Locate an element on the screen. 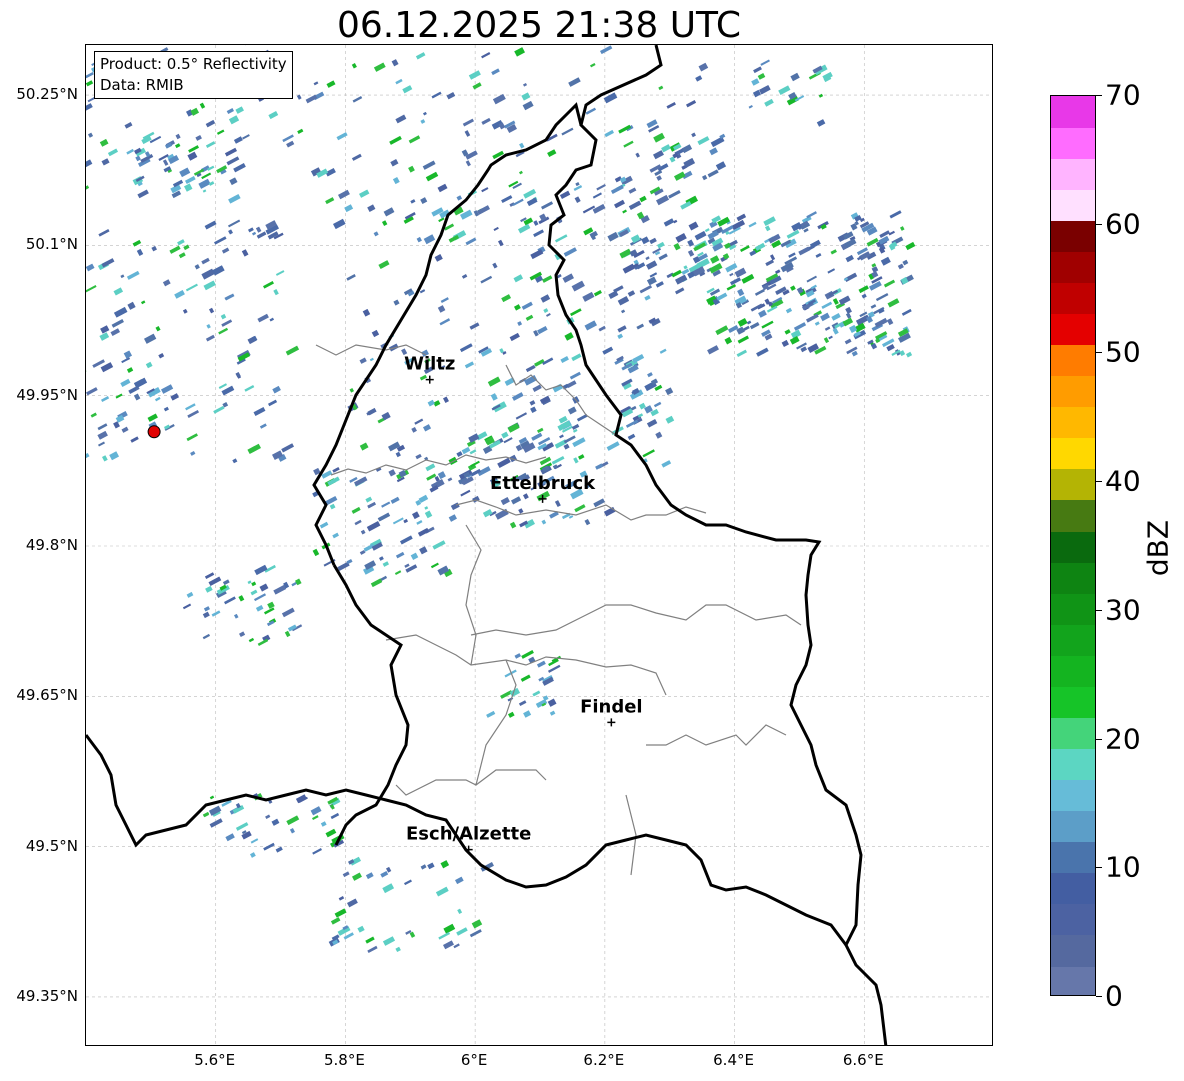 This screenshot has width=1184, height=1081. product-info-box: Product: 0.5° Reflectivity Data: RMIB is located at coordinates (193, 75).